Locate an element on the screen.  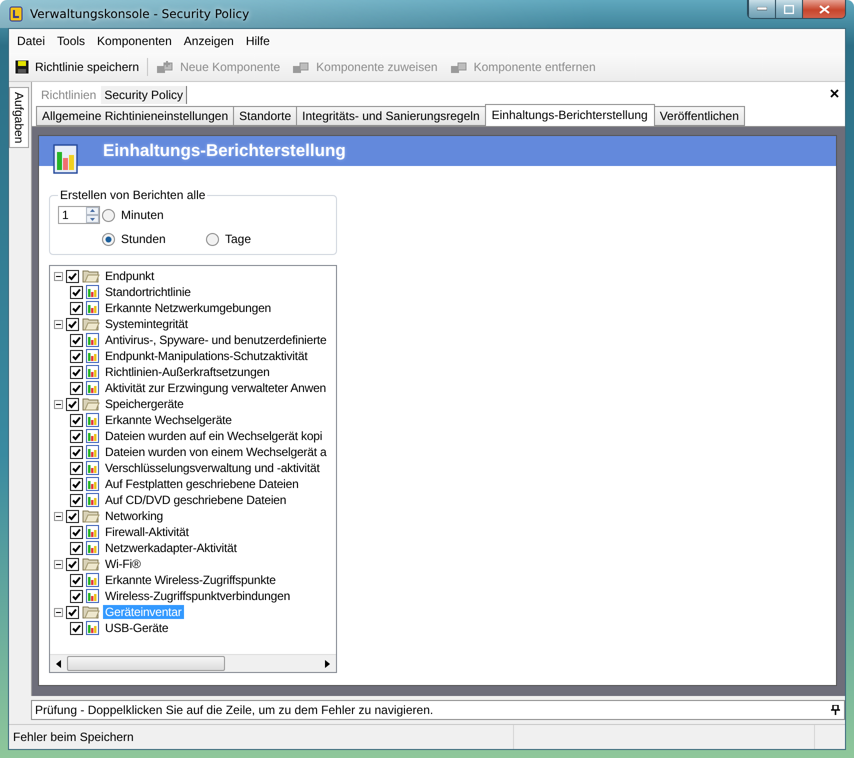
tree-item: Richtlinien-Außerkraftsetzungen is located at coordinates (187, 372).